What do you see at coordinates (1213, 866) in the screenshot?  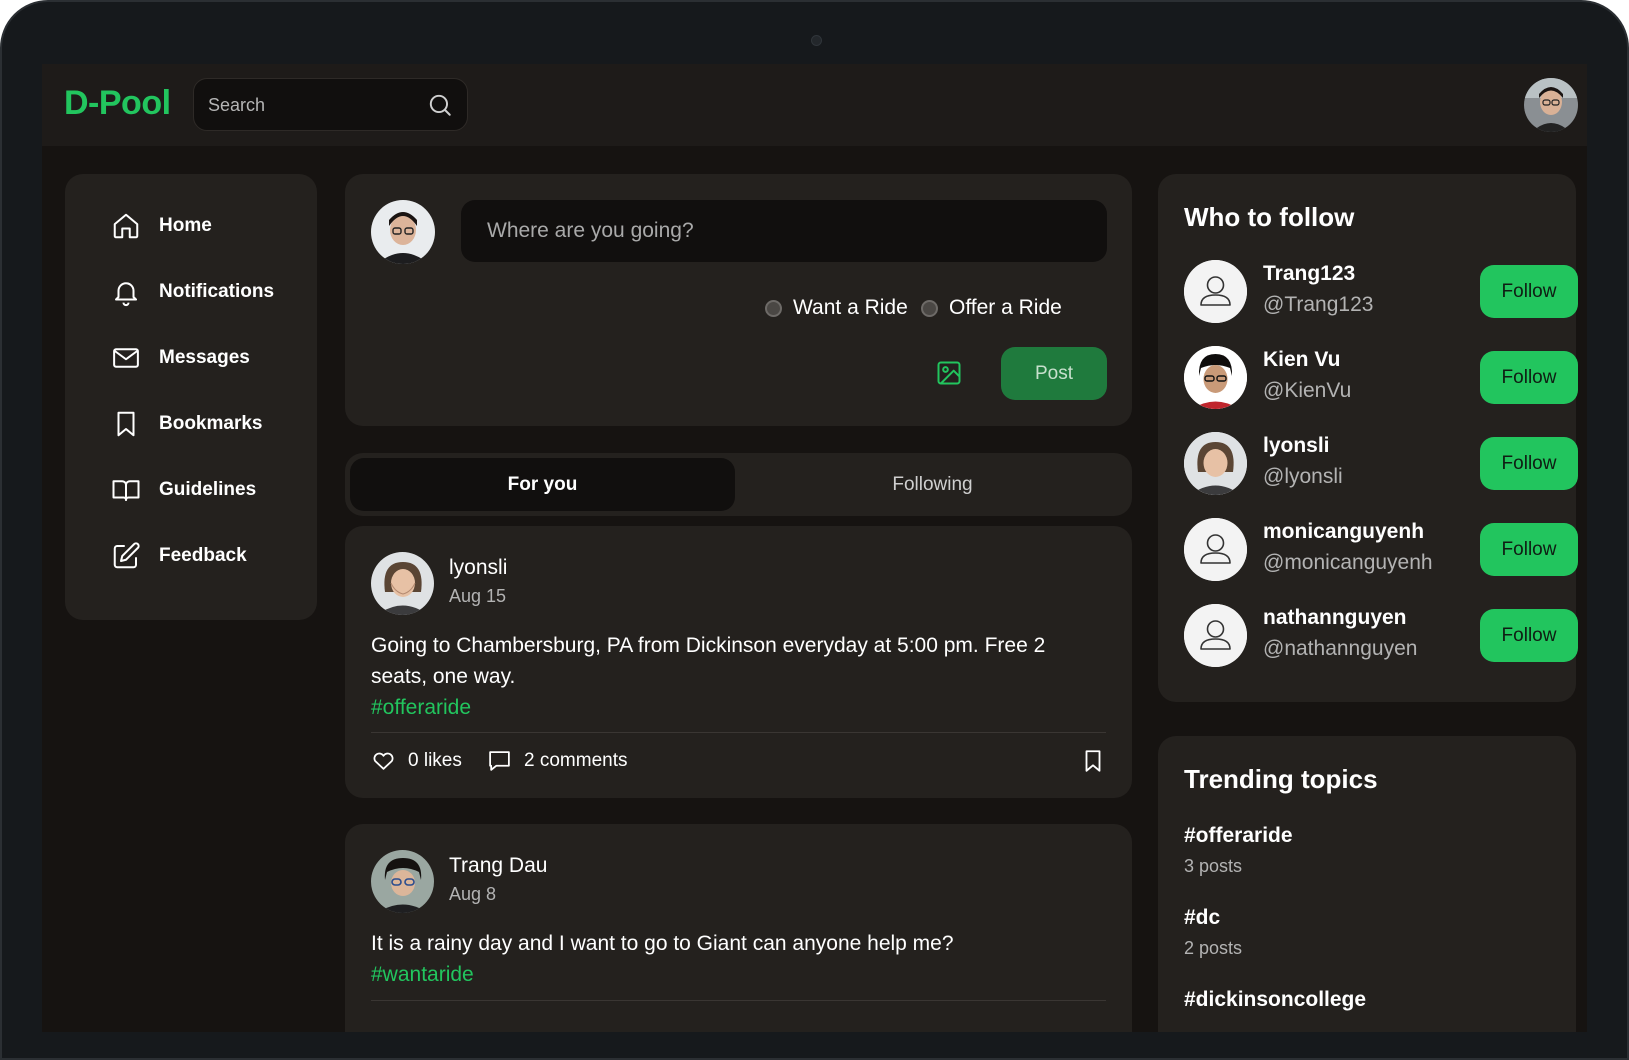 I see `topic-count: 3 posts` at bounding box center [1213, 866].